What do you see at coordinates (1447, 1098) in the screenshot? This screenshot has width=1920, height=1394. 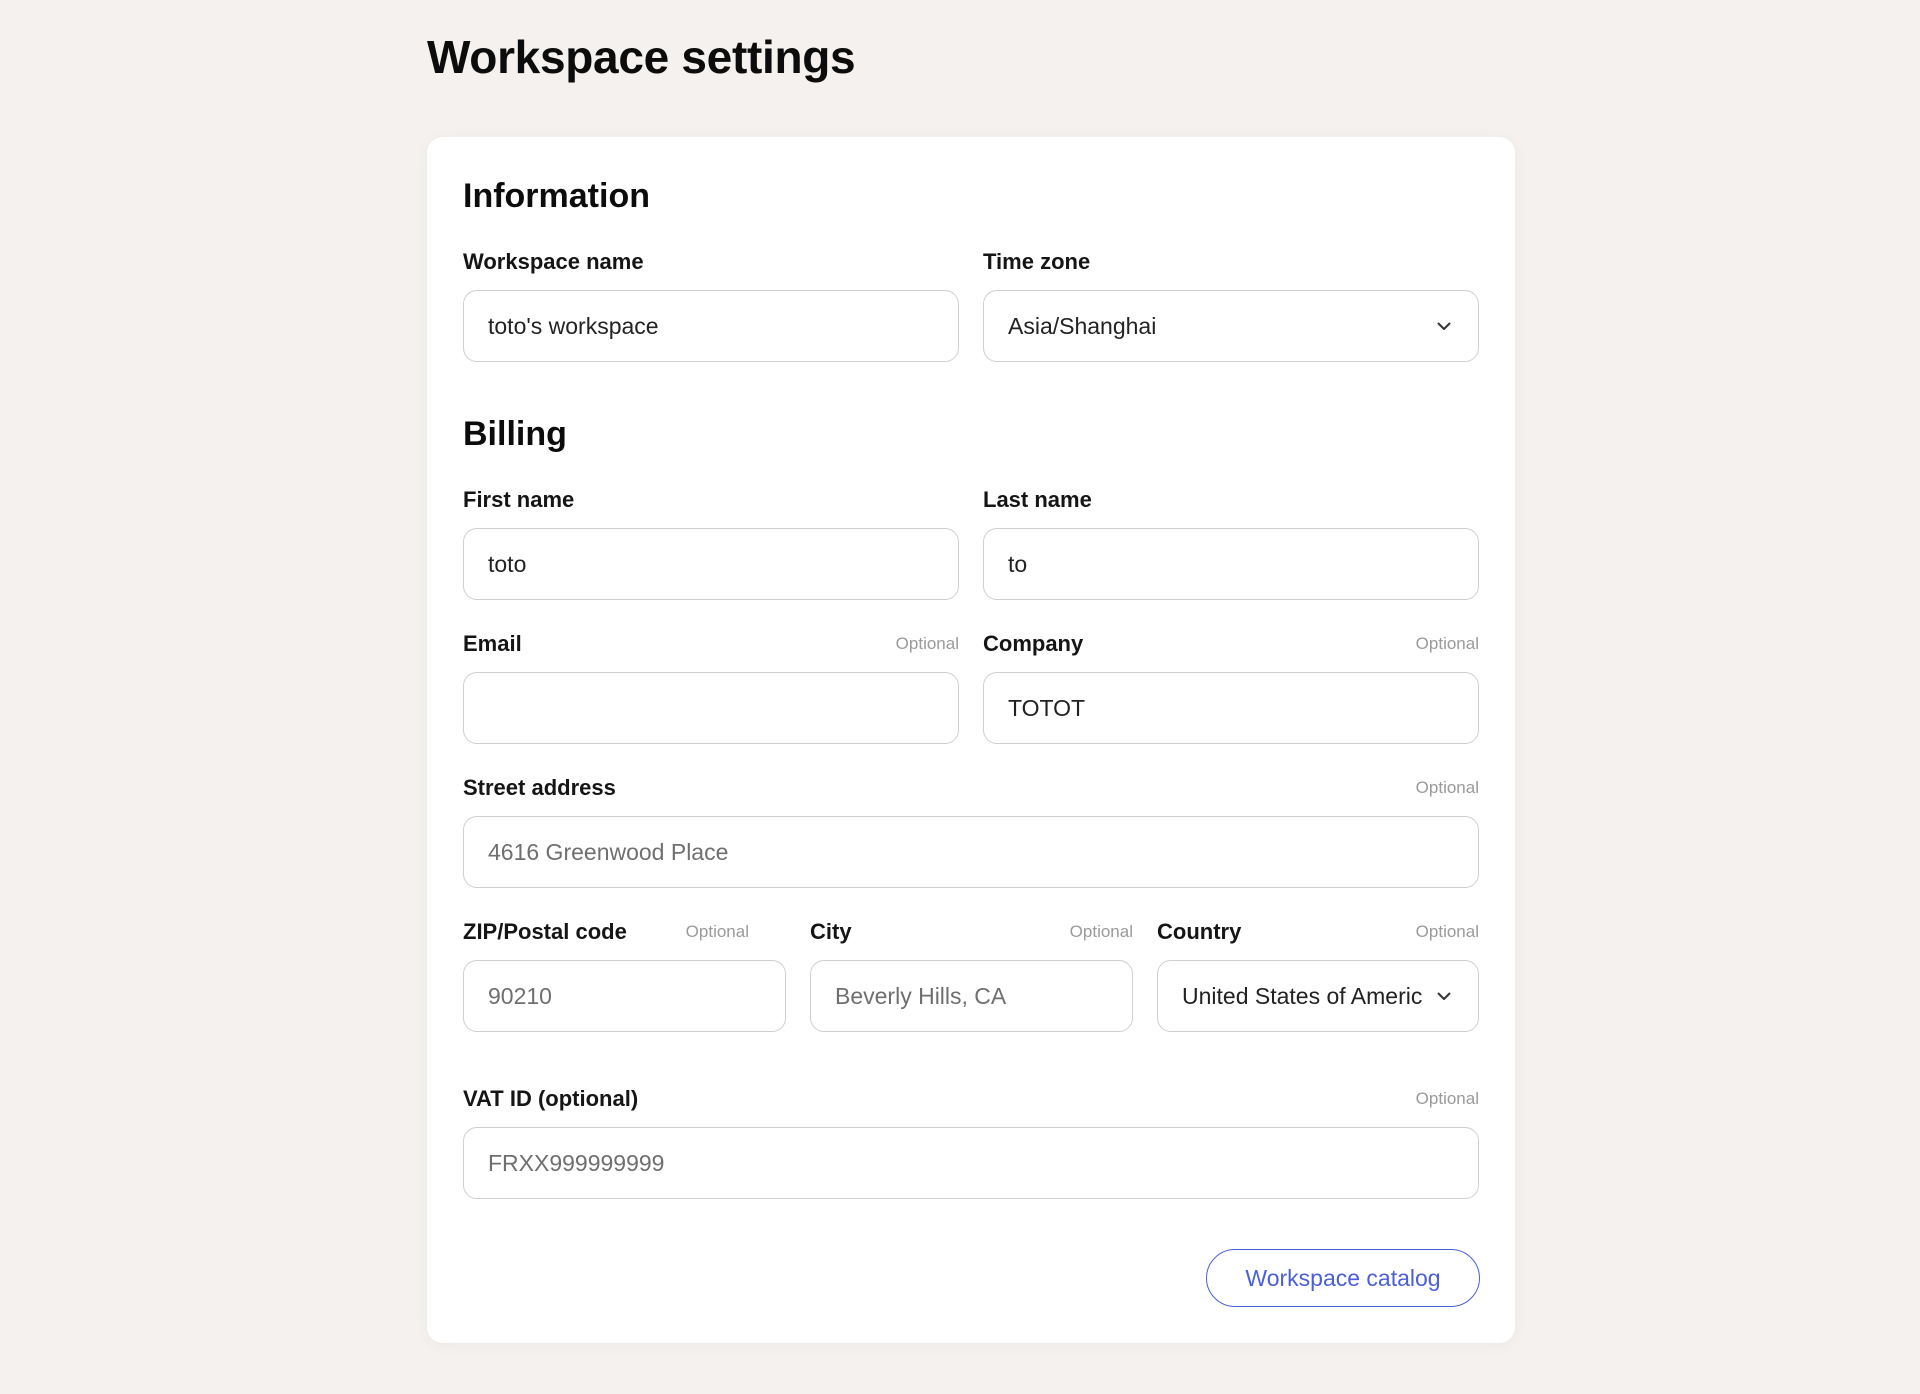 I see `vat-optional-hint: Optional` at bounding box center [1447, 1098].